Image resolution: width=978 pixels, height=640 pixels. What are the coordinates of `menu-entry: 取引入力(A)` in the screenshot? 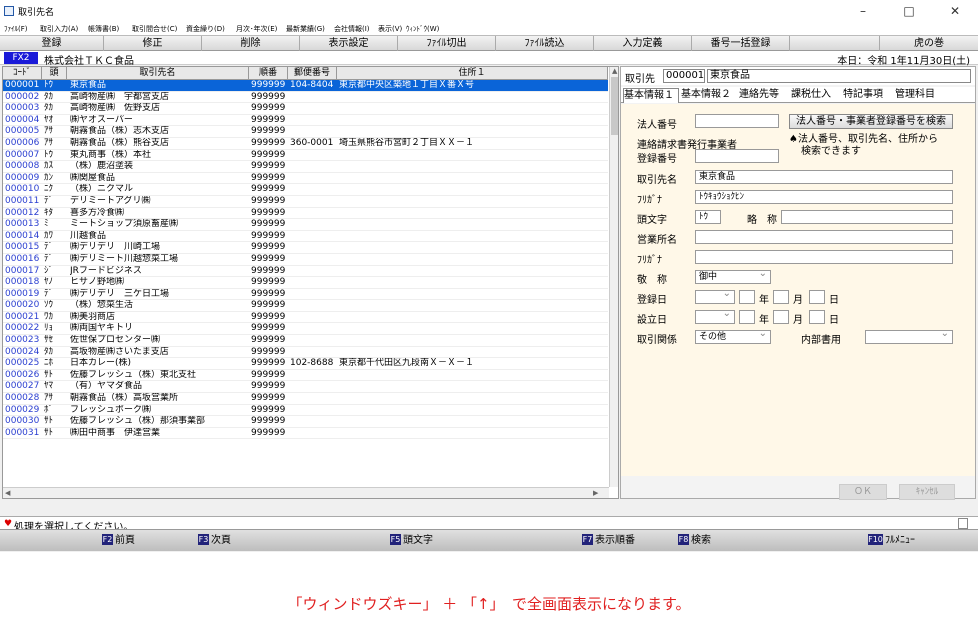 It's located at (59, 29).